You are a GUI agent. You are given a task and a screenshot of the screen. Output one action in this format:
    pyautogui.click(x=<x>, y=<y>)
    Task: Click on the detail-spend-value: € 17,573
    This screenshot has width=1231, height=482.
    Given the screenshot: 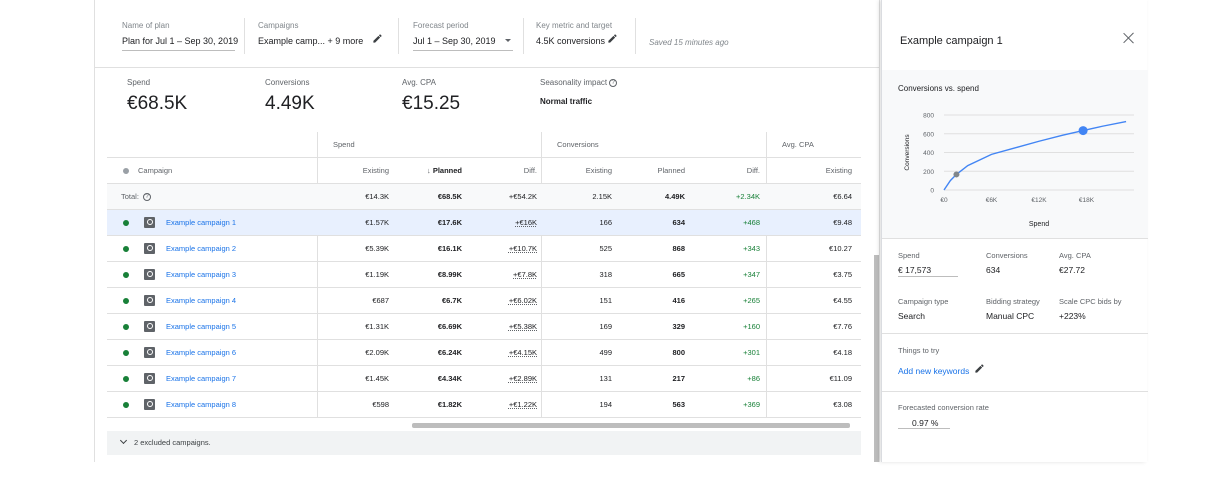 What is the action you would take?
    pyautogui.click(x=914, y=270)
    